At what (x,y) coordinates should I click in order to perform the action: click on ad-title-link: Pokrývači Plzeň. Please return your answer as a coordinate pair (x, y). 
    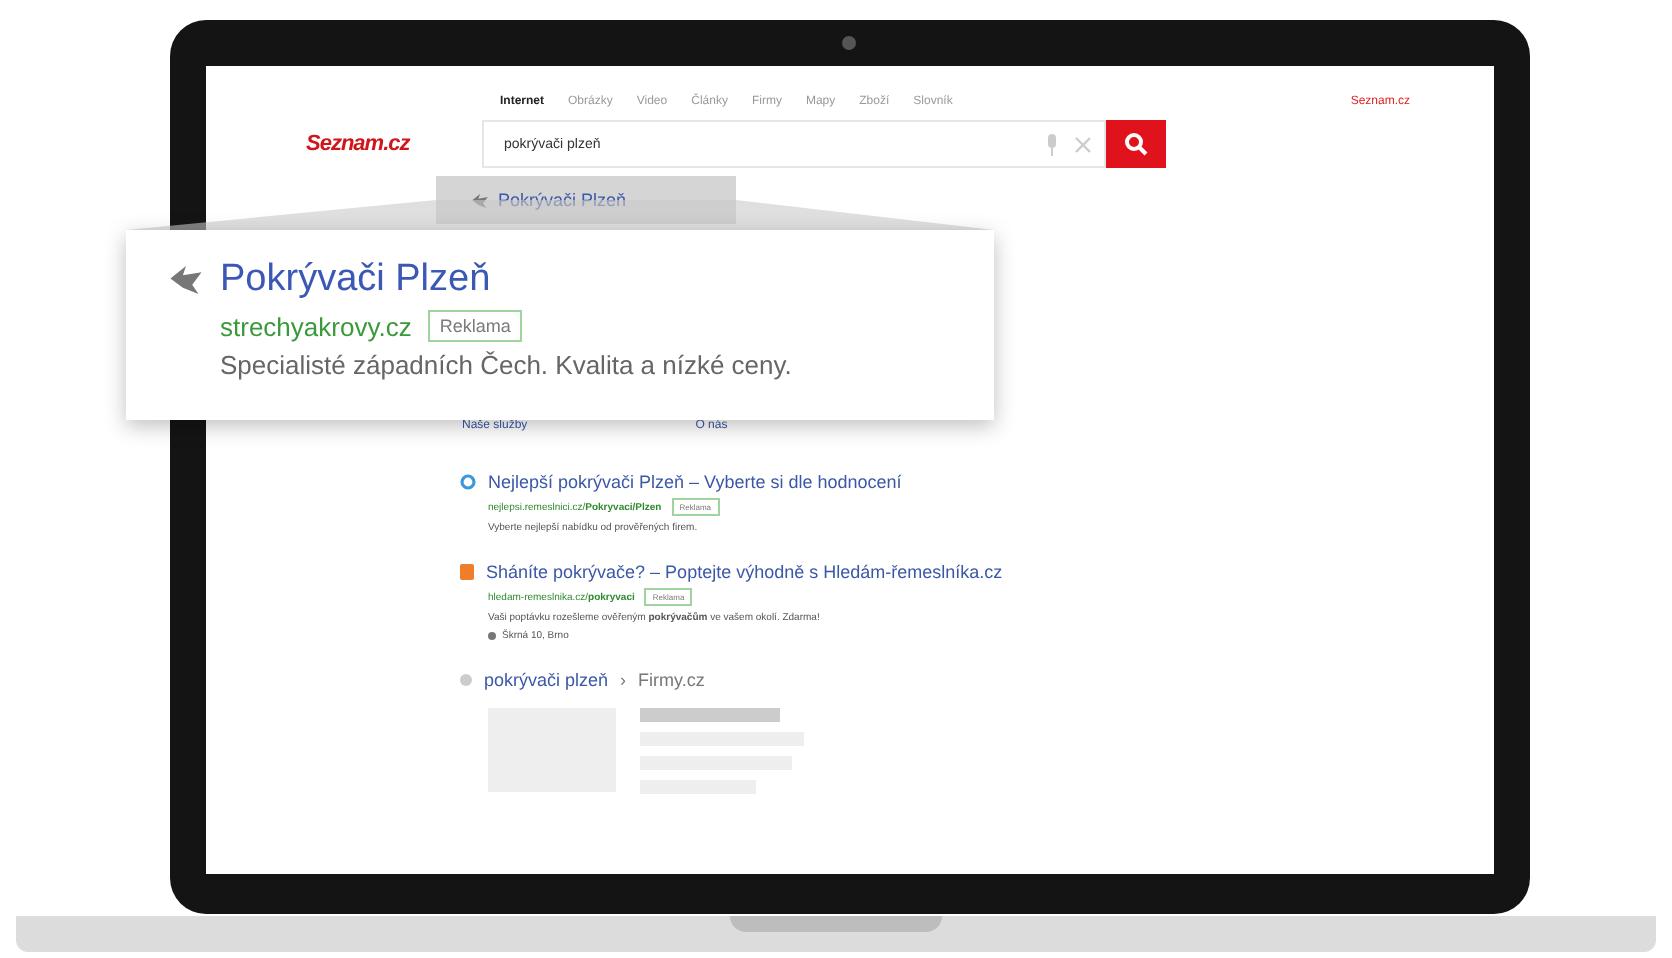
    Looking at the image, I should click on (355, 280).